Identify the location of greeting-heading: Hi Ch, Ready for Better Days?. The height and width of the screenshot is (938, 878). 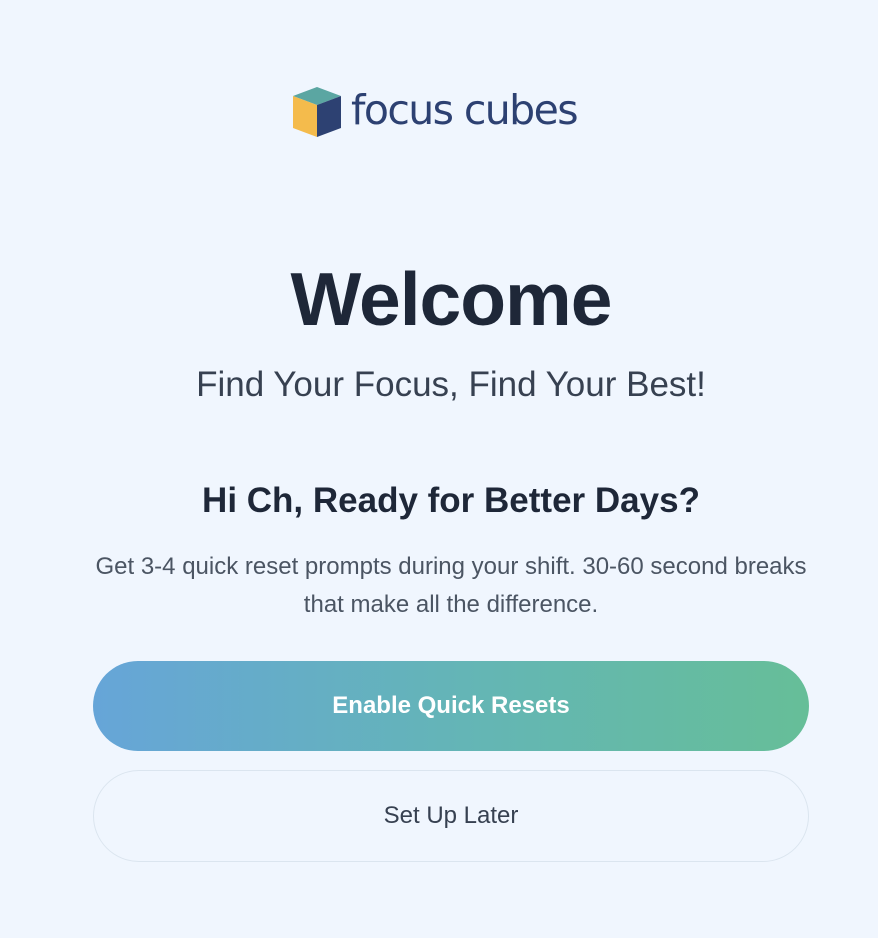
(451, 500).